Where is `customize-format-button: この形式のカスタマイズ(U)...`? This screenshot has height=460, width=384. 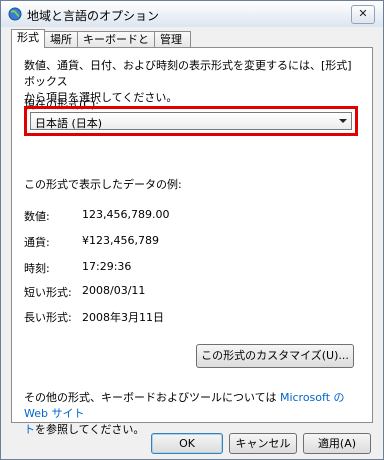
customize-format-button: この形式のカスタマイズ(U)... is located at coordinates (275, 356).